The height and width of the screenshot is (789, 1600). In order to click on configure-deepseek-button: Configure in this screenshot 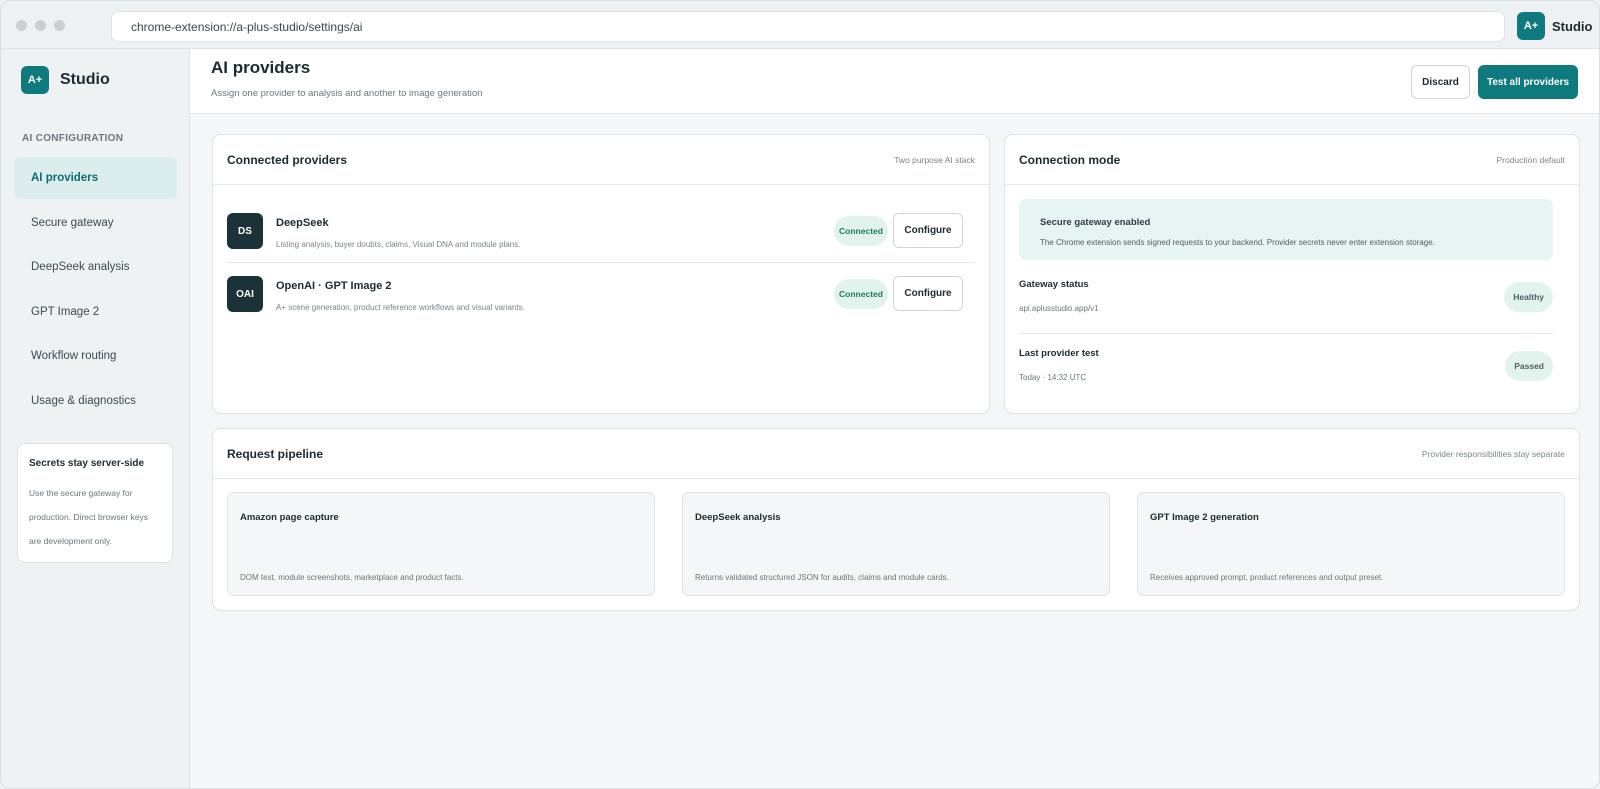, I will do `click(928, 230)`.